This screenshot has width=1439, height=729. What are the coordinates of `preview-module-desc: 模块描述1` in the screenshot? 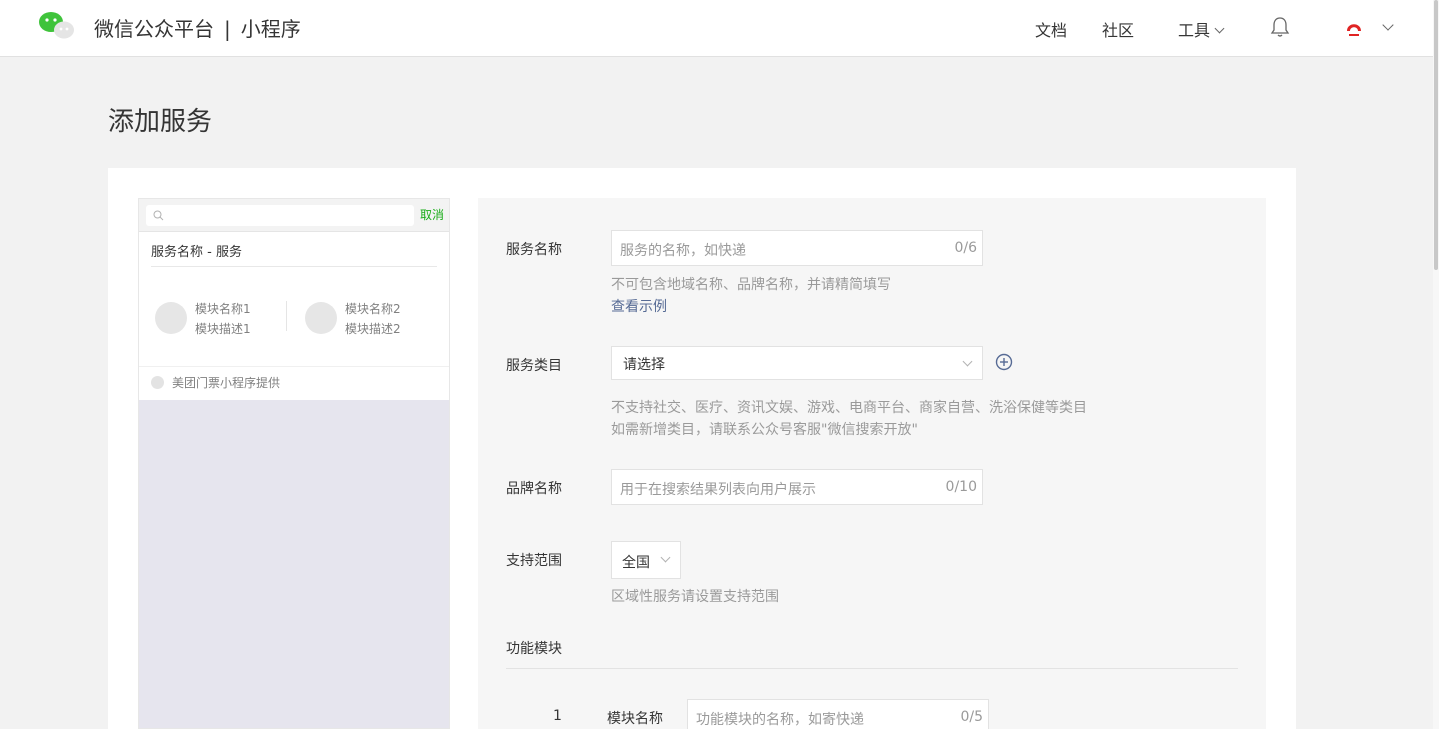 It's located at (223, 329).